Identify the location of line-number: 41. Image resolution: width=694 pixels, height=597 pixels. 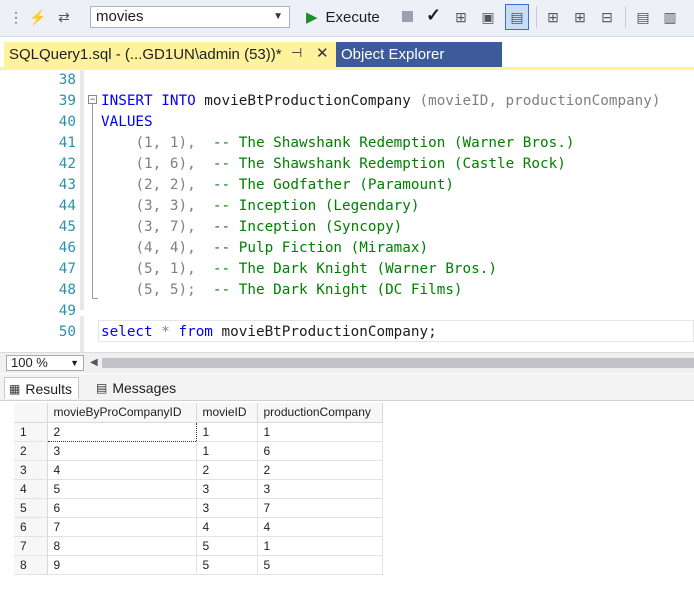
(67, 143).